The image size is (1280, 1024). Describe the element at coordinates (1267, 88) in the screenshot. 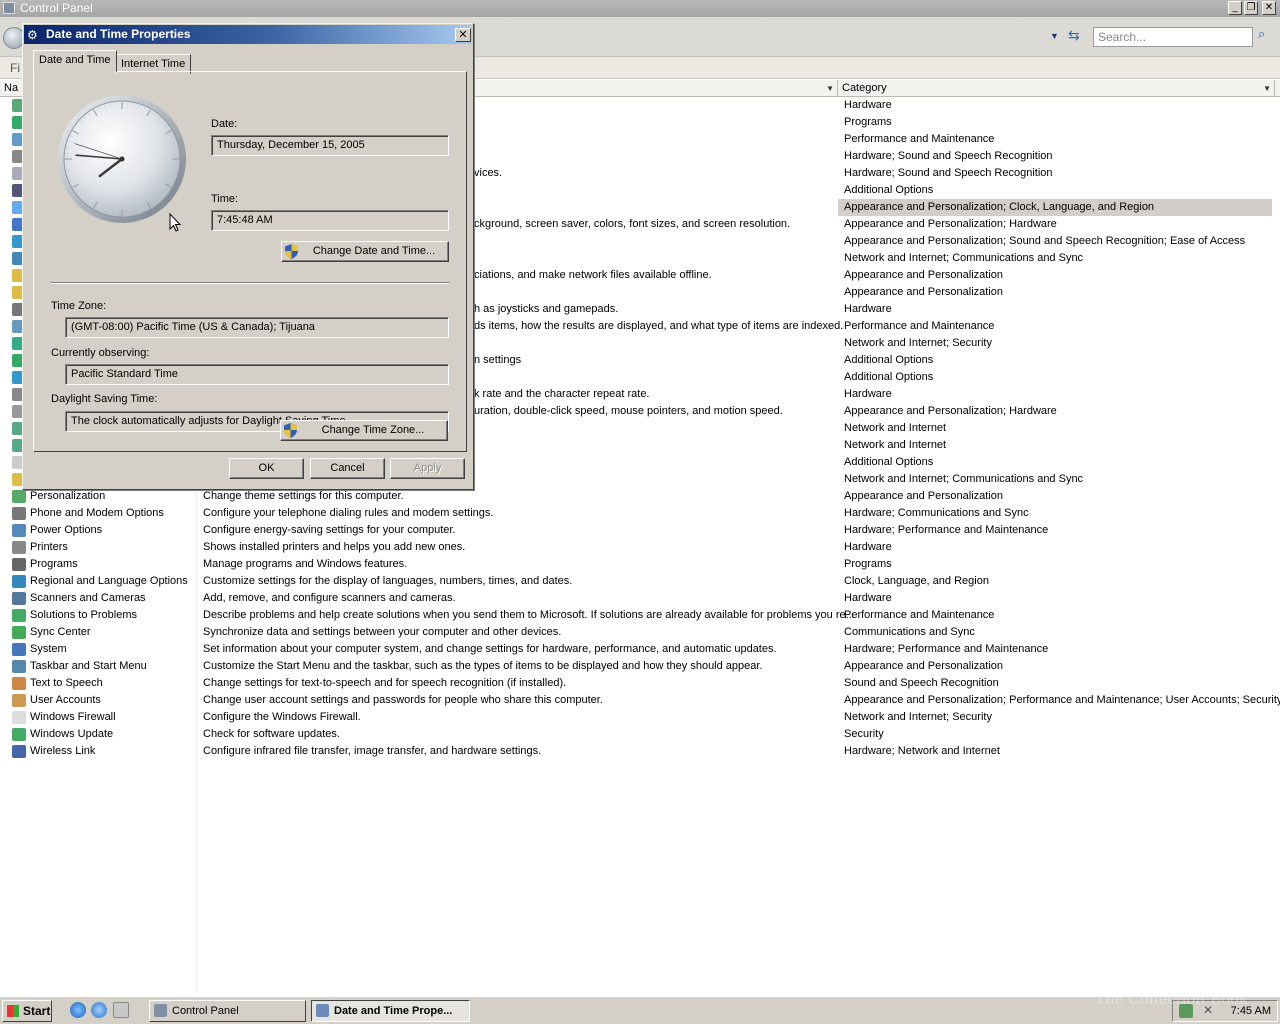

I see `category-dropdown-icon: ▼` at that location.